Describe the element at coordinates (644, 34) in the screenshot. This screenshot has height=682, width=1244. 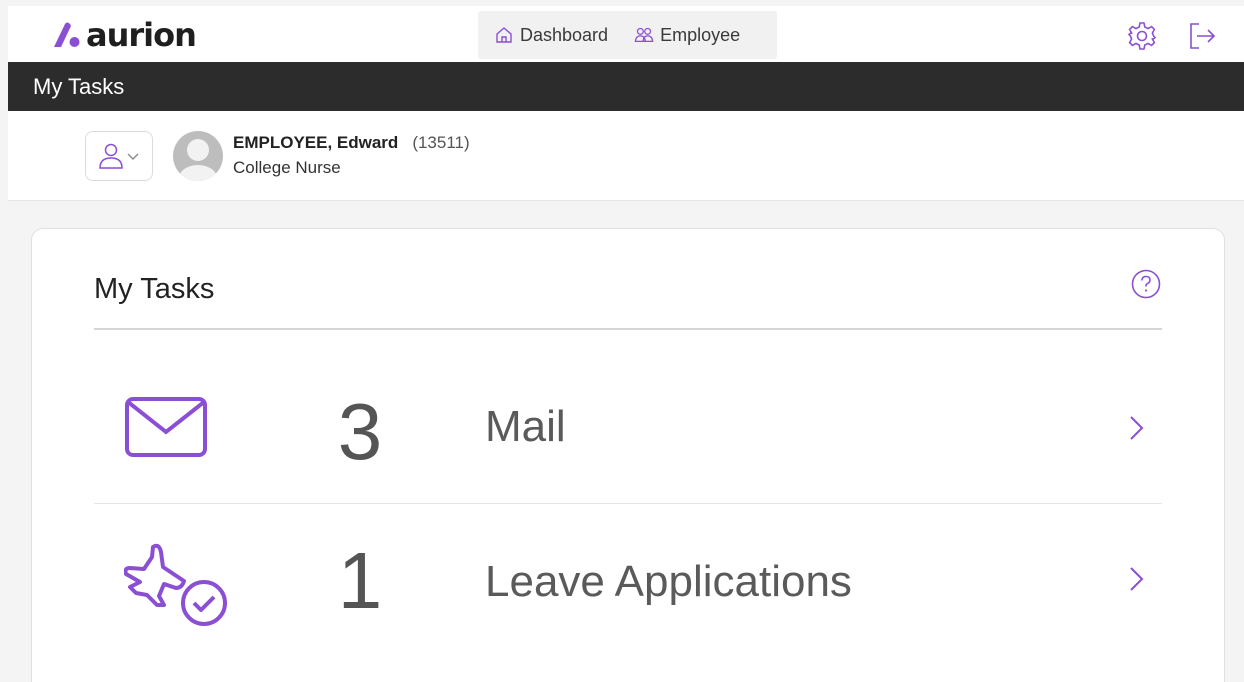
I see `people-icon` at that location.